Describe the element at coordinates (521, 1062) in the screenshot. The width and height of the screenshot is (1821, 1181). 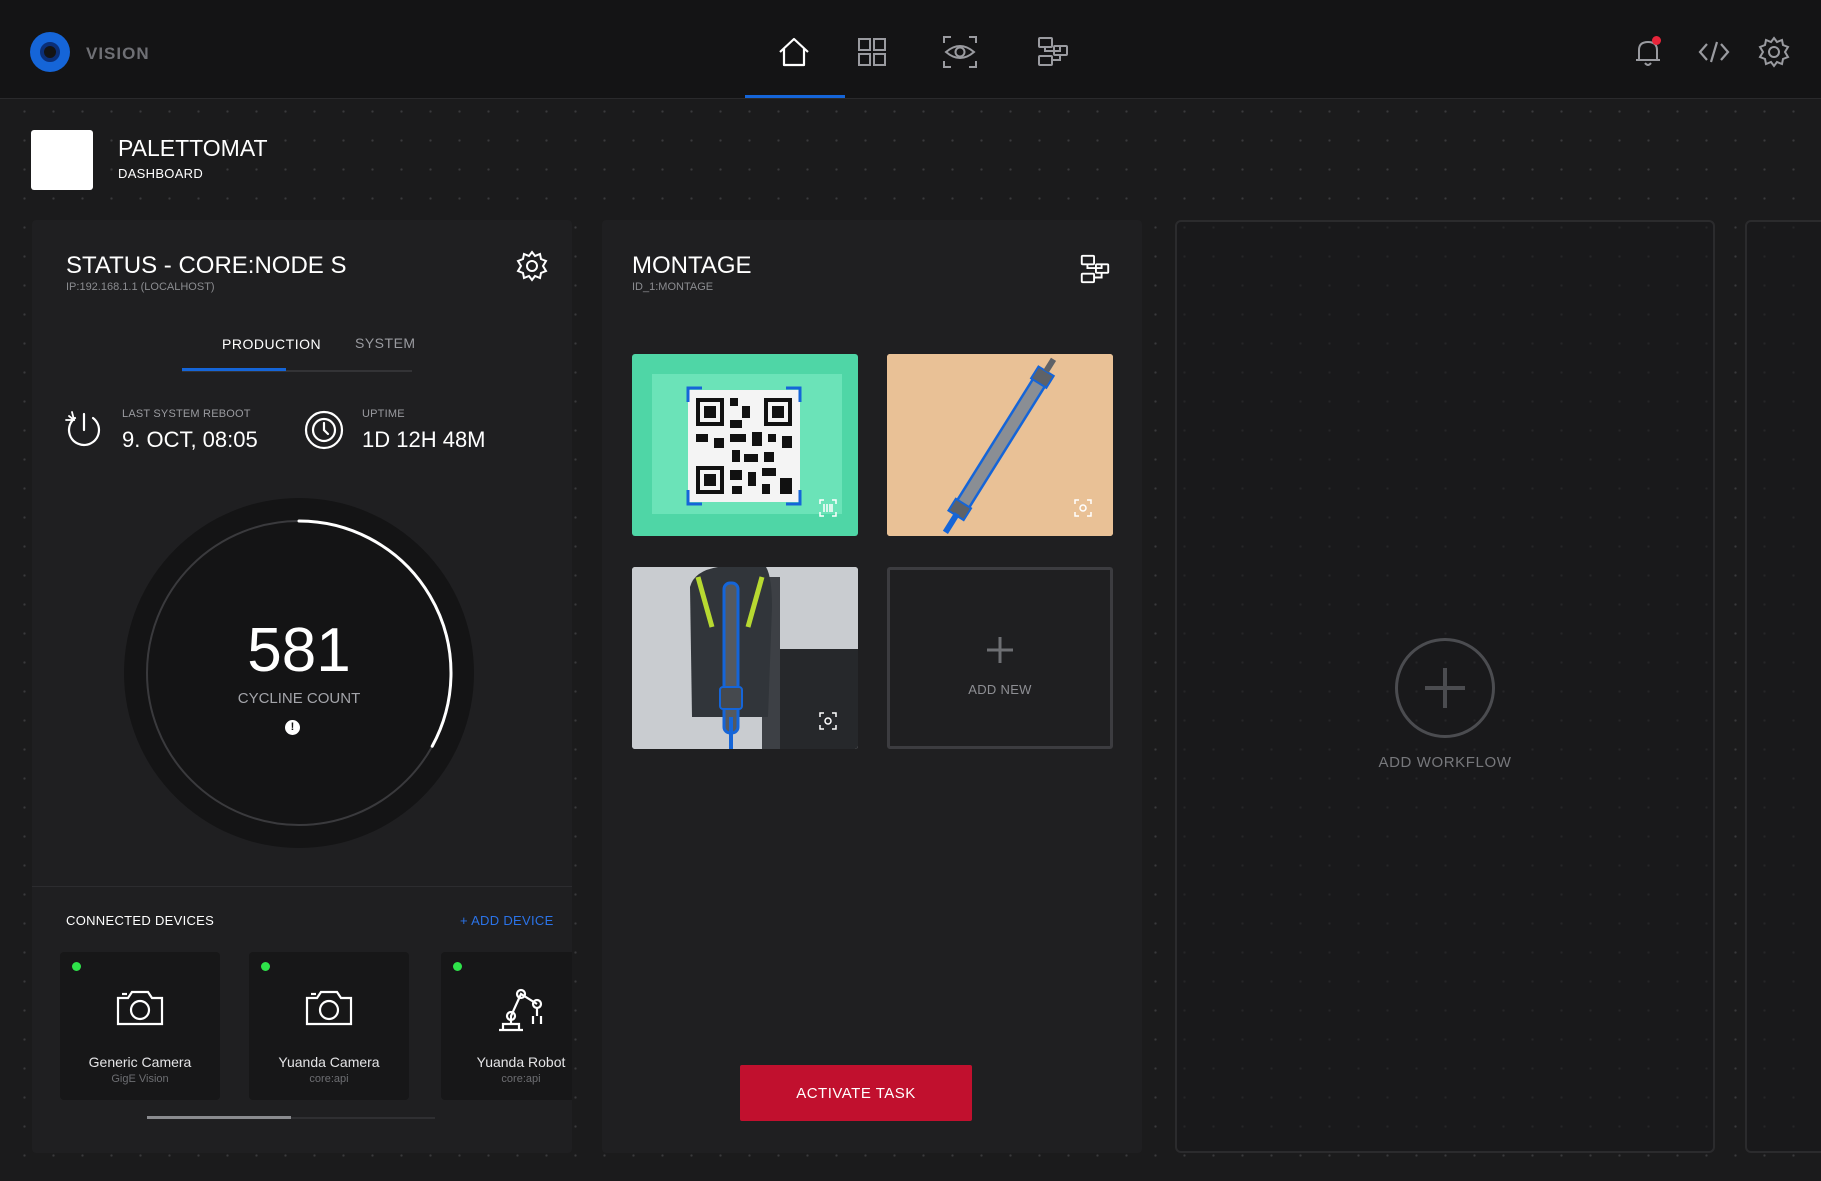
I see `device-name: Yuanda Robot` at that location.